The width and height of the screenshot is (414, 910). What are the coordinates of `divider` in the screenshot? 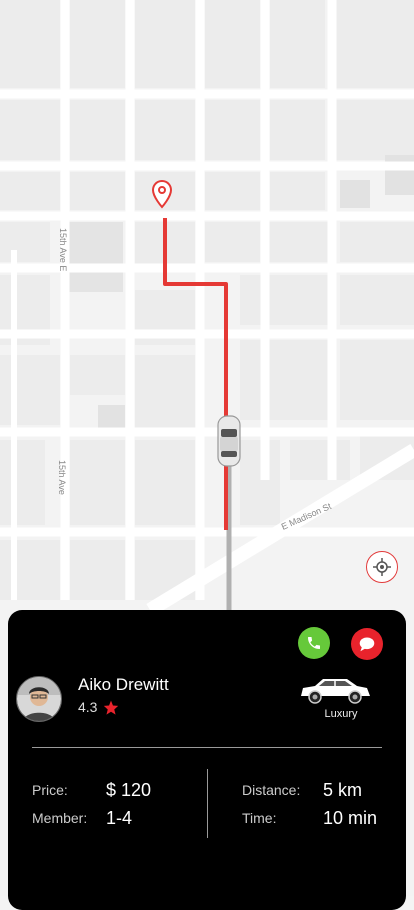 It's located at (207, 747).